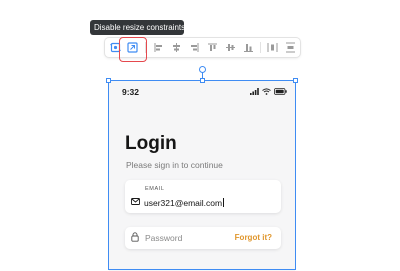 Image resolution: width=400 pixels, height=271 pixels. I want to click on align-left-icon, so click(158, 47).